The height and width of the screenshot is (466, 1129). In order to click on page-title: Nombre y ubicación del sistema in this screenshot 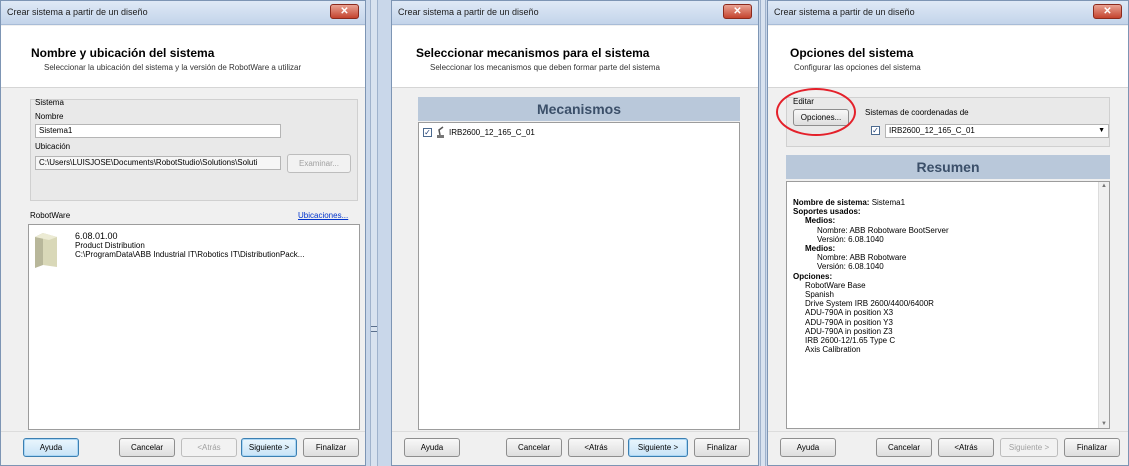, I will do `click(123, 53)`.